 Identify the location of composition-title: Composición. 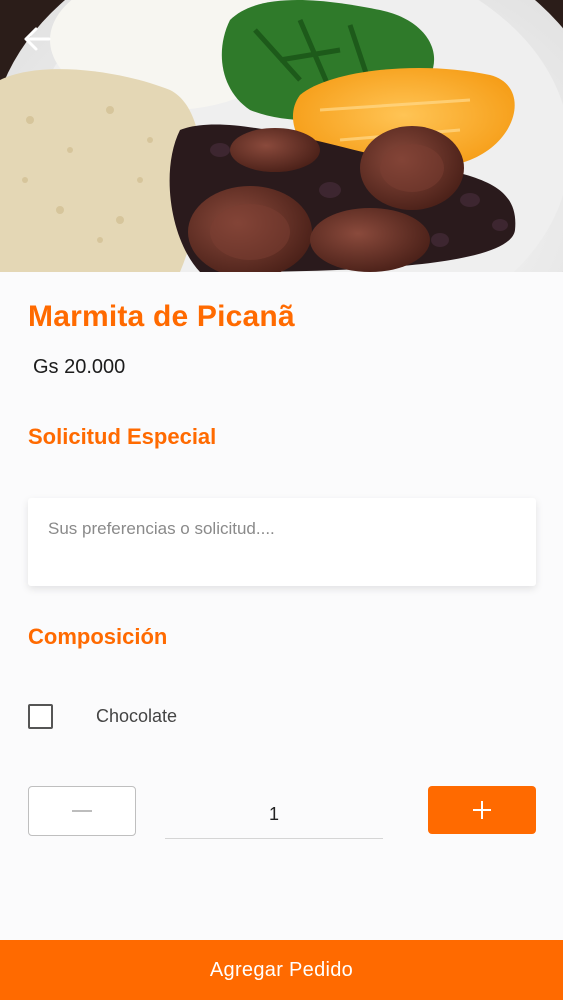
(98, 636).